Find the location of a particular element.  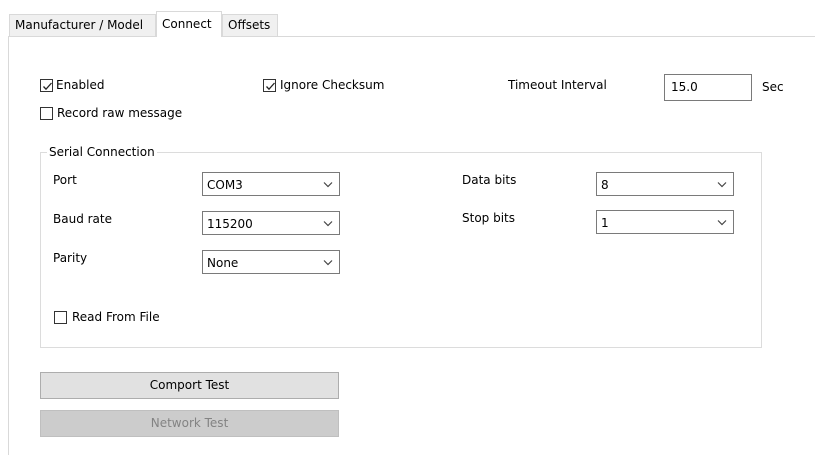

read-from-file-label: Read From File is located at coordinates (116, 317).